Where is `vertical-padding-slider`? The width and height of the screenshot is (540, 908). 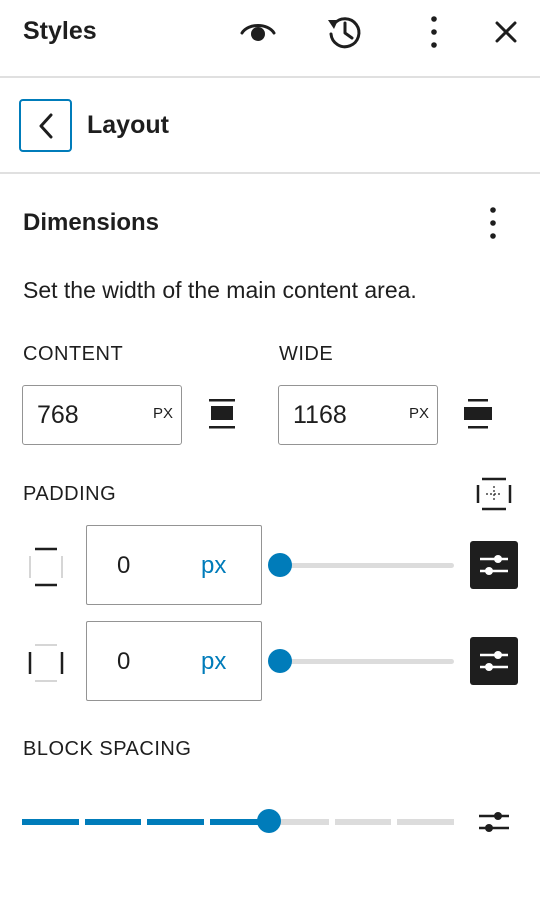 vertical-padding-slider is located at coordinates (361, 565).